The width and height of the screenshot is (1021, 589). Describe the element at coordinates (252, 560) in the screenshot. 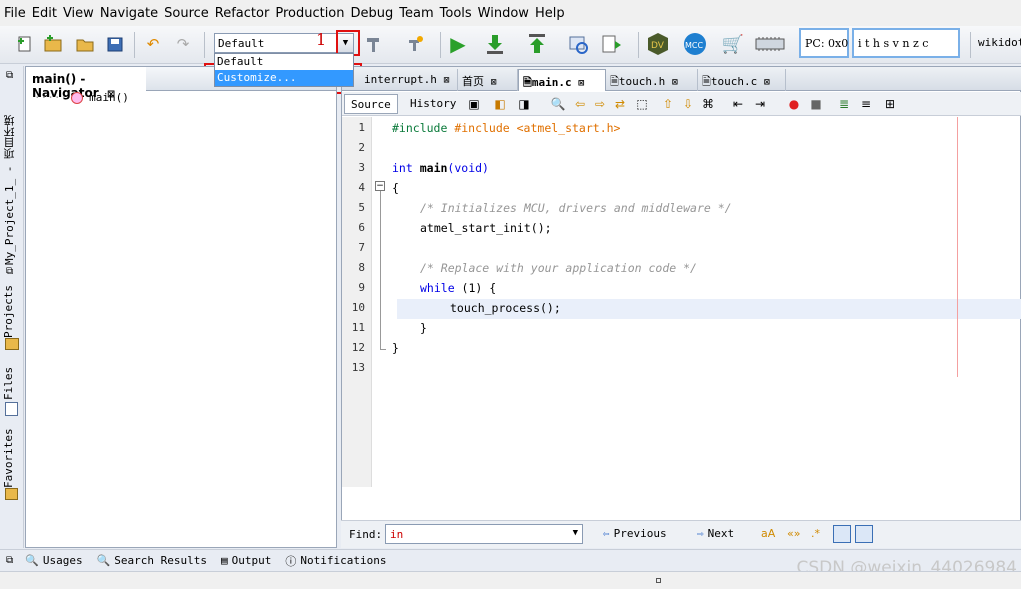

I see `tab-output: Output` at that location.